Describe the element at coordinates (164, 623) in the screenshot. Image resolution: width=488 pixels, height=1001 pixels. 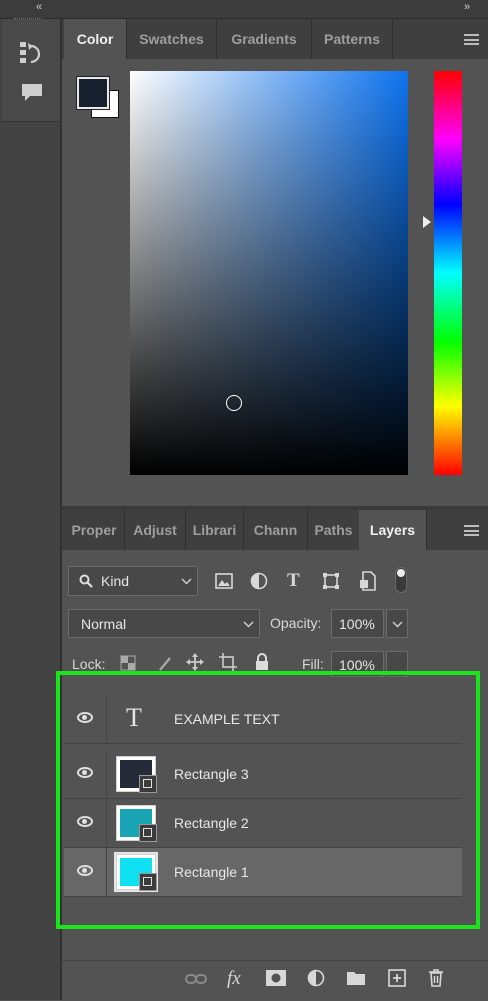
I see `blend-mode-select: Normal` at that location.